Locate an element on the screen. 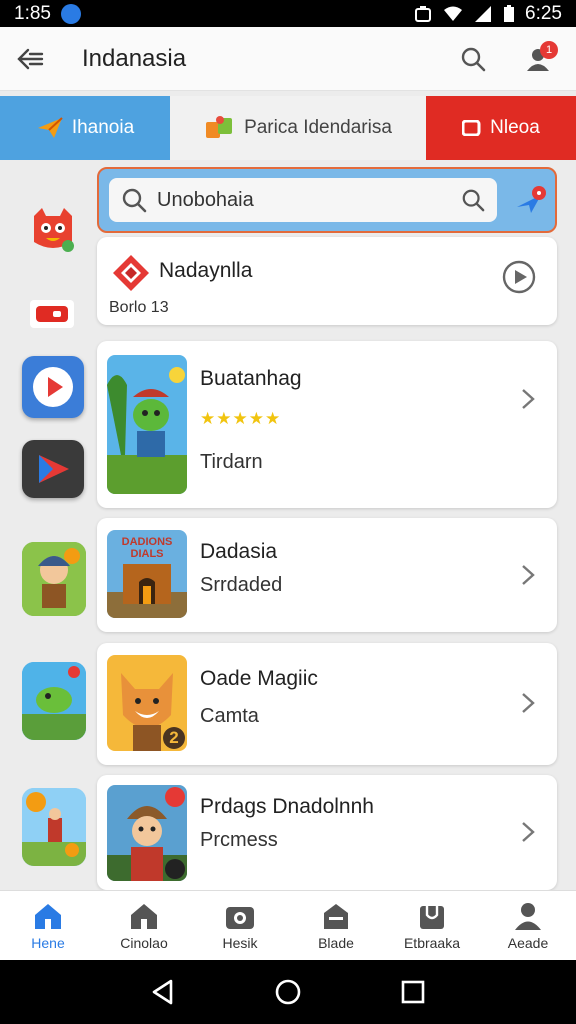 The width and height of the screenshot is (576, 1024). list-item: Buatanhag ★★★★★ Tirdarn is located at coordinates (327, 424).